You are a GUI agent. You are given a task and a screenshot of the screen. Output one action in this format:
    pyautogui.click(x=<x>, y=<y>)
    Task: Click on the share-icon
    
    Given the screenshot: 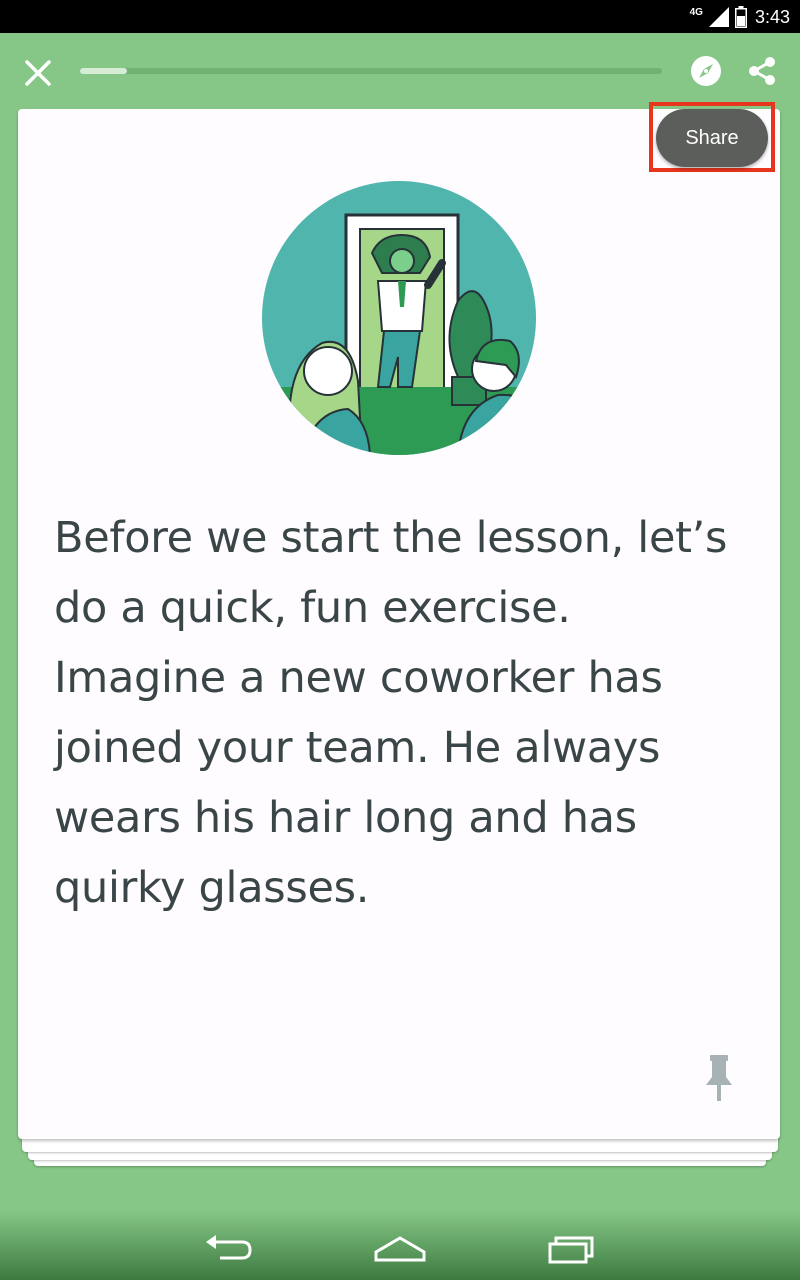 What is the action you would take?
    pyautogui.click(x=762, y=71)
    